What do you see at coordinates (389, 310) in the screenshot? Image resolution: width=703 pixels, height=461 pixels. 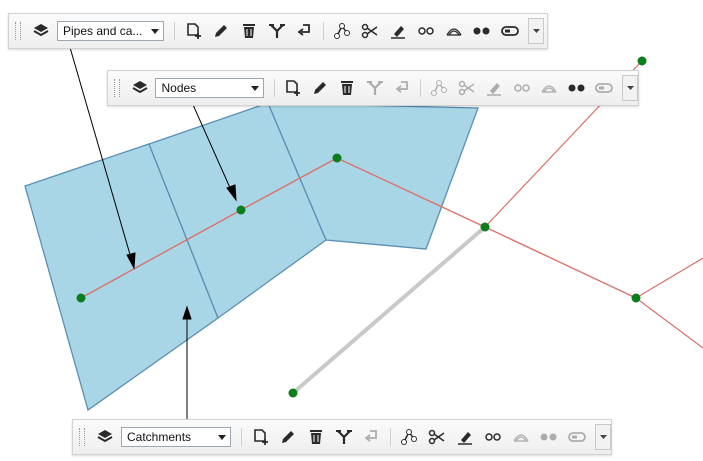 I see `pipe-highlight` at bounding box center [389, 310].